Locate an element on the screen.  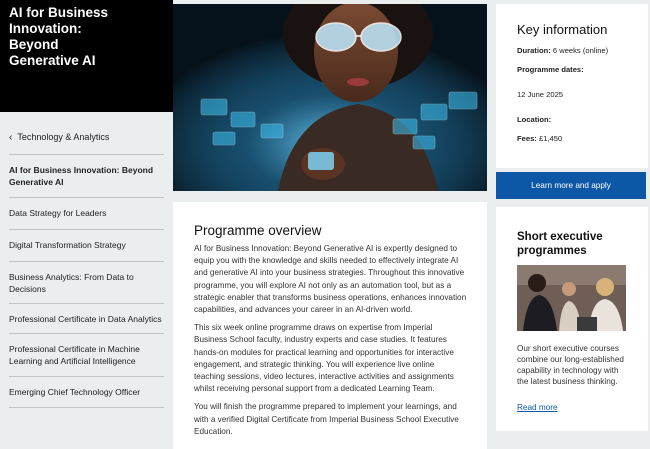
sidenav-item-label: Digital Transformation Strategy is located at coordinates (67, 245).